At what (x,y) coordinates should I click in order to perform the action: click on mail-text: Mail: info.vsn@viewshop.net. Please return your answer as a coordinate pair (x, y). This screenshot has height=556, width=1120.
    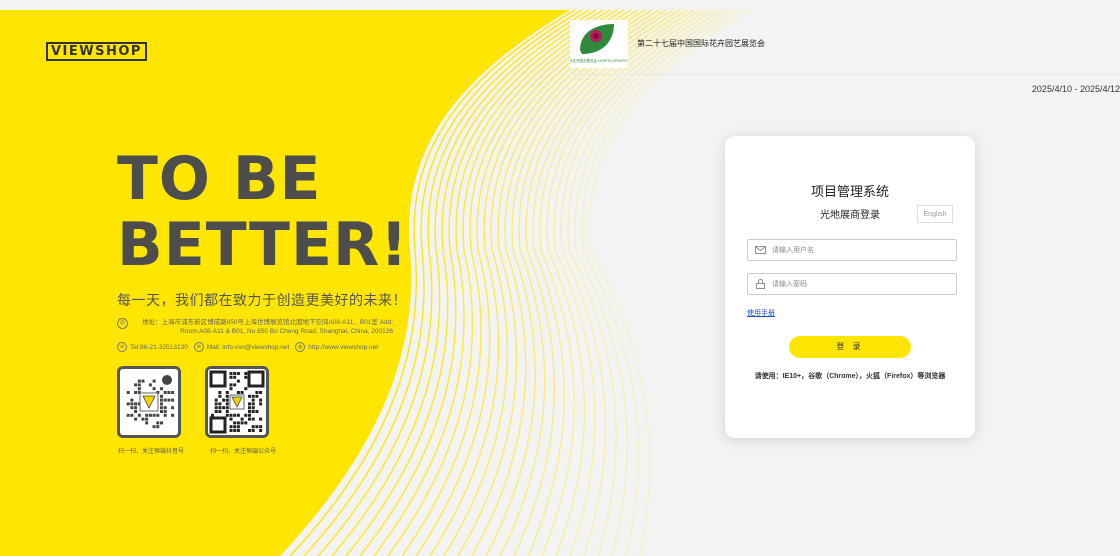
    Looking at the image, I should click on (248, 347).